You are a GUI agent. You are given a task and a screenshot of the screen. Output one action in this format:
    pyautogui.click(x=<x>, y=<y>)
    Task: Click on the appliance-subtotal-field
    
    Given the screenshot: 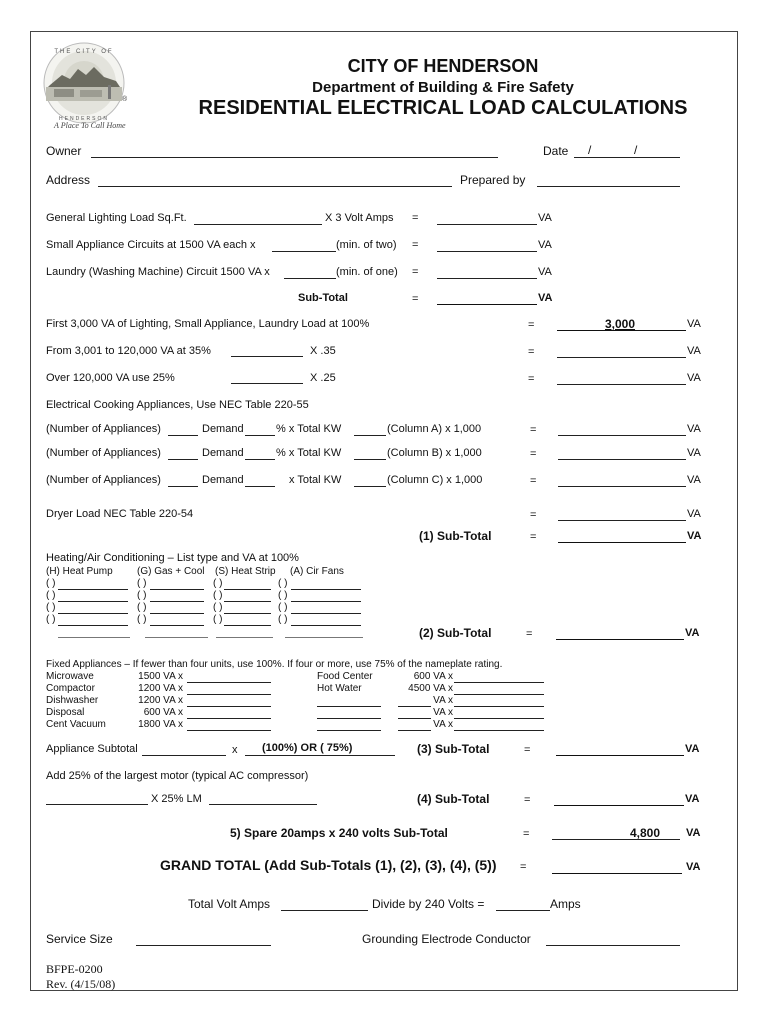 What is the action you would take?
    pyautogui.click(x=184, y=755)
    